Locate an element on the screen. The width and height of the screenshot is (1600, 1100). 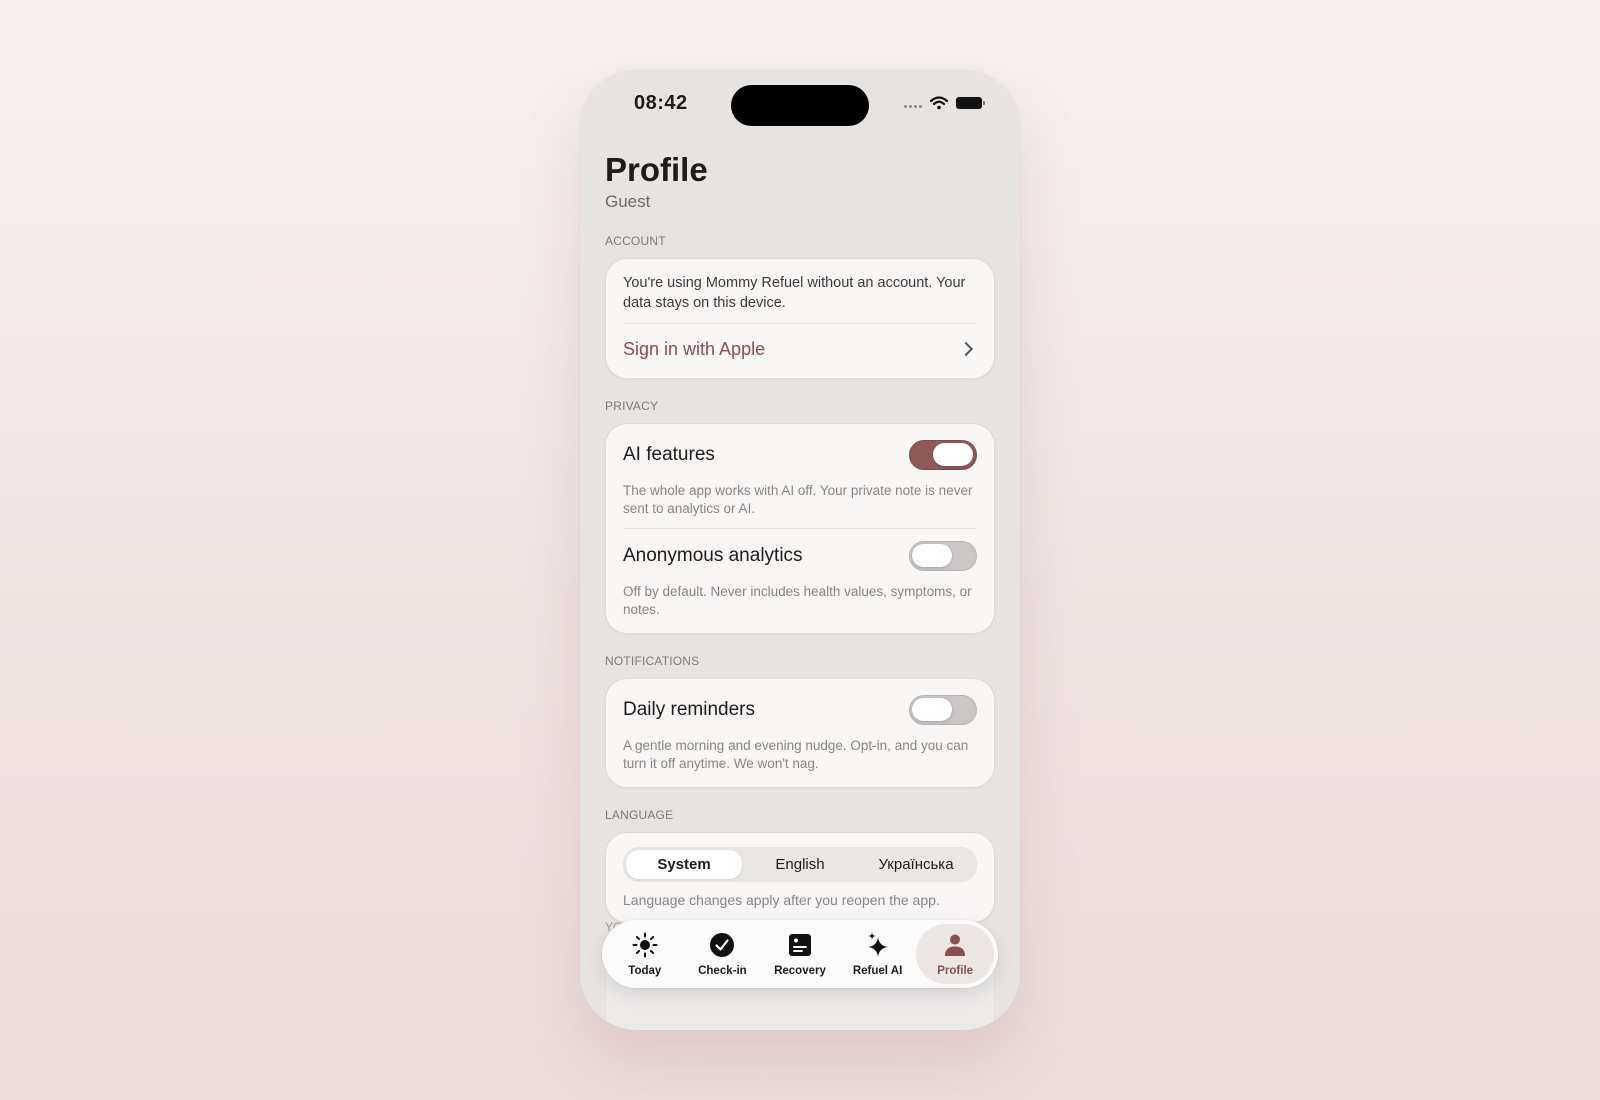
section-label-account: ACCOUNT is located at coordinates (635, 241).